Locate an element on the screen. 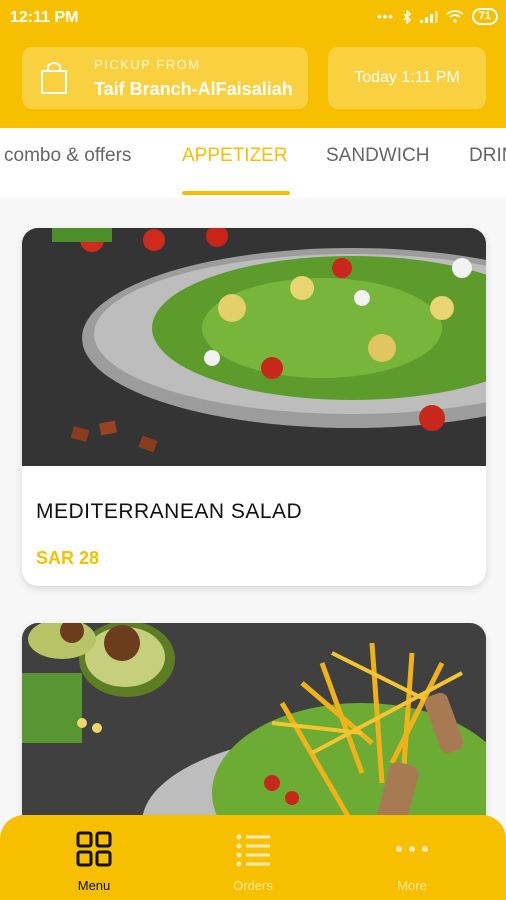 The height and width of the screenshot is (900, 506). tab-combo-offers: combo & offers is located at coordinates (67, 156).